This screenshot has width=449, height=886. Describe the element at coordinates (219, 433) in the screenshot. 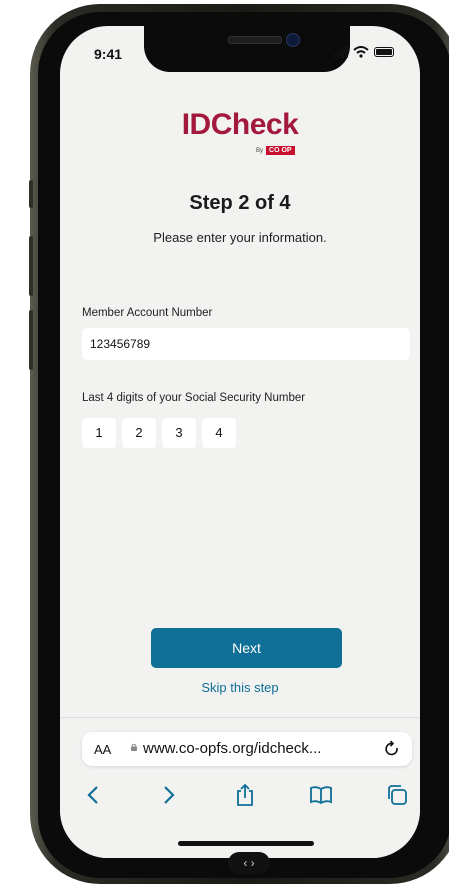

I see `ssn-digit-4: 4` at that location.